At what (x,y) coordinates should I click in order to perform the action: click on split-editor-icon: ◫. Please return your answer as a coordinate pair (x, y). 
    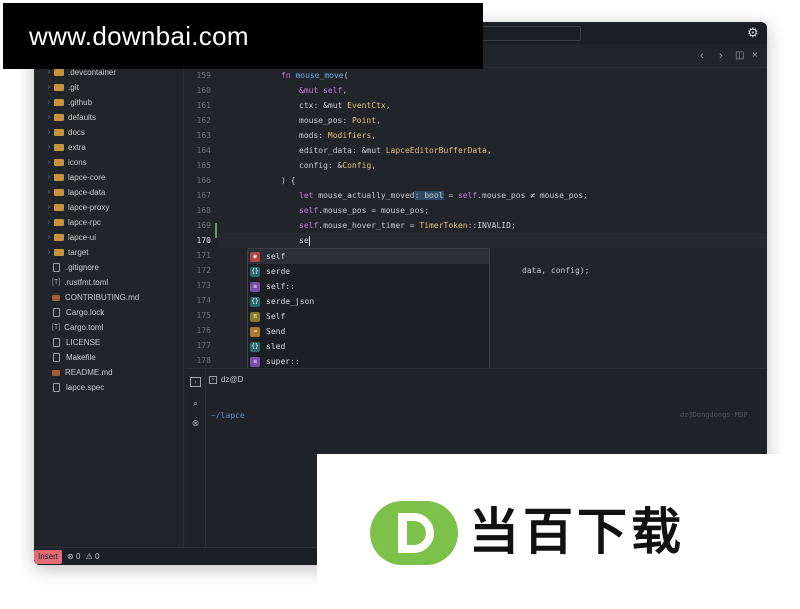
    Looking at the image, I should click on (739, 56).